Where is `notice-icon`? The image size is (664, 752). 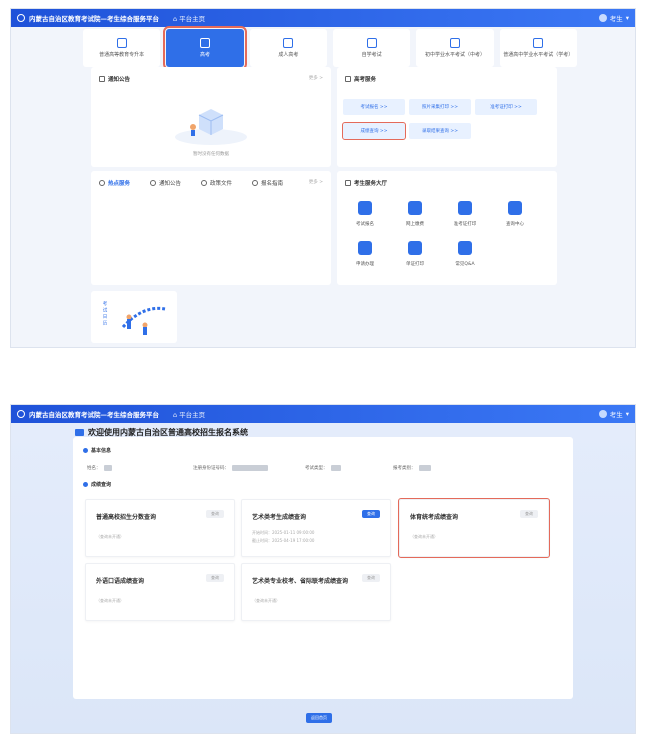
notice-icon is located at coordinates (102, 79).